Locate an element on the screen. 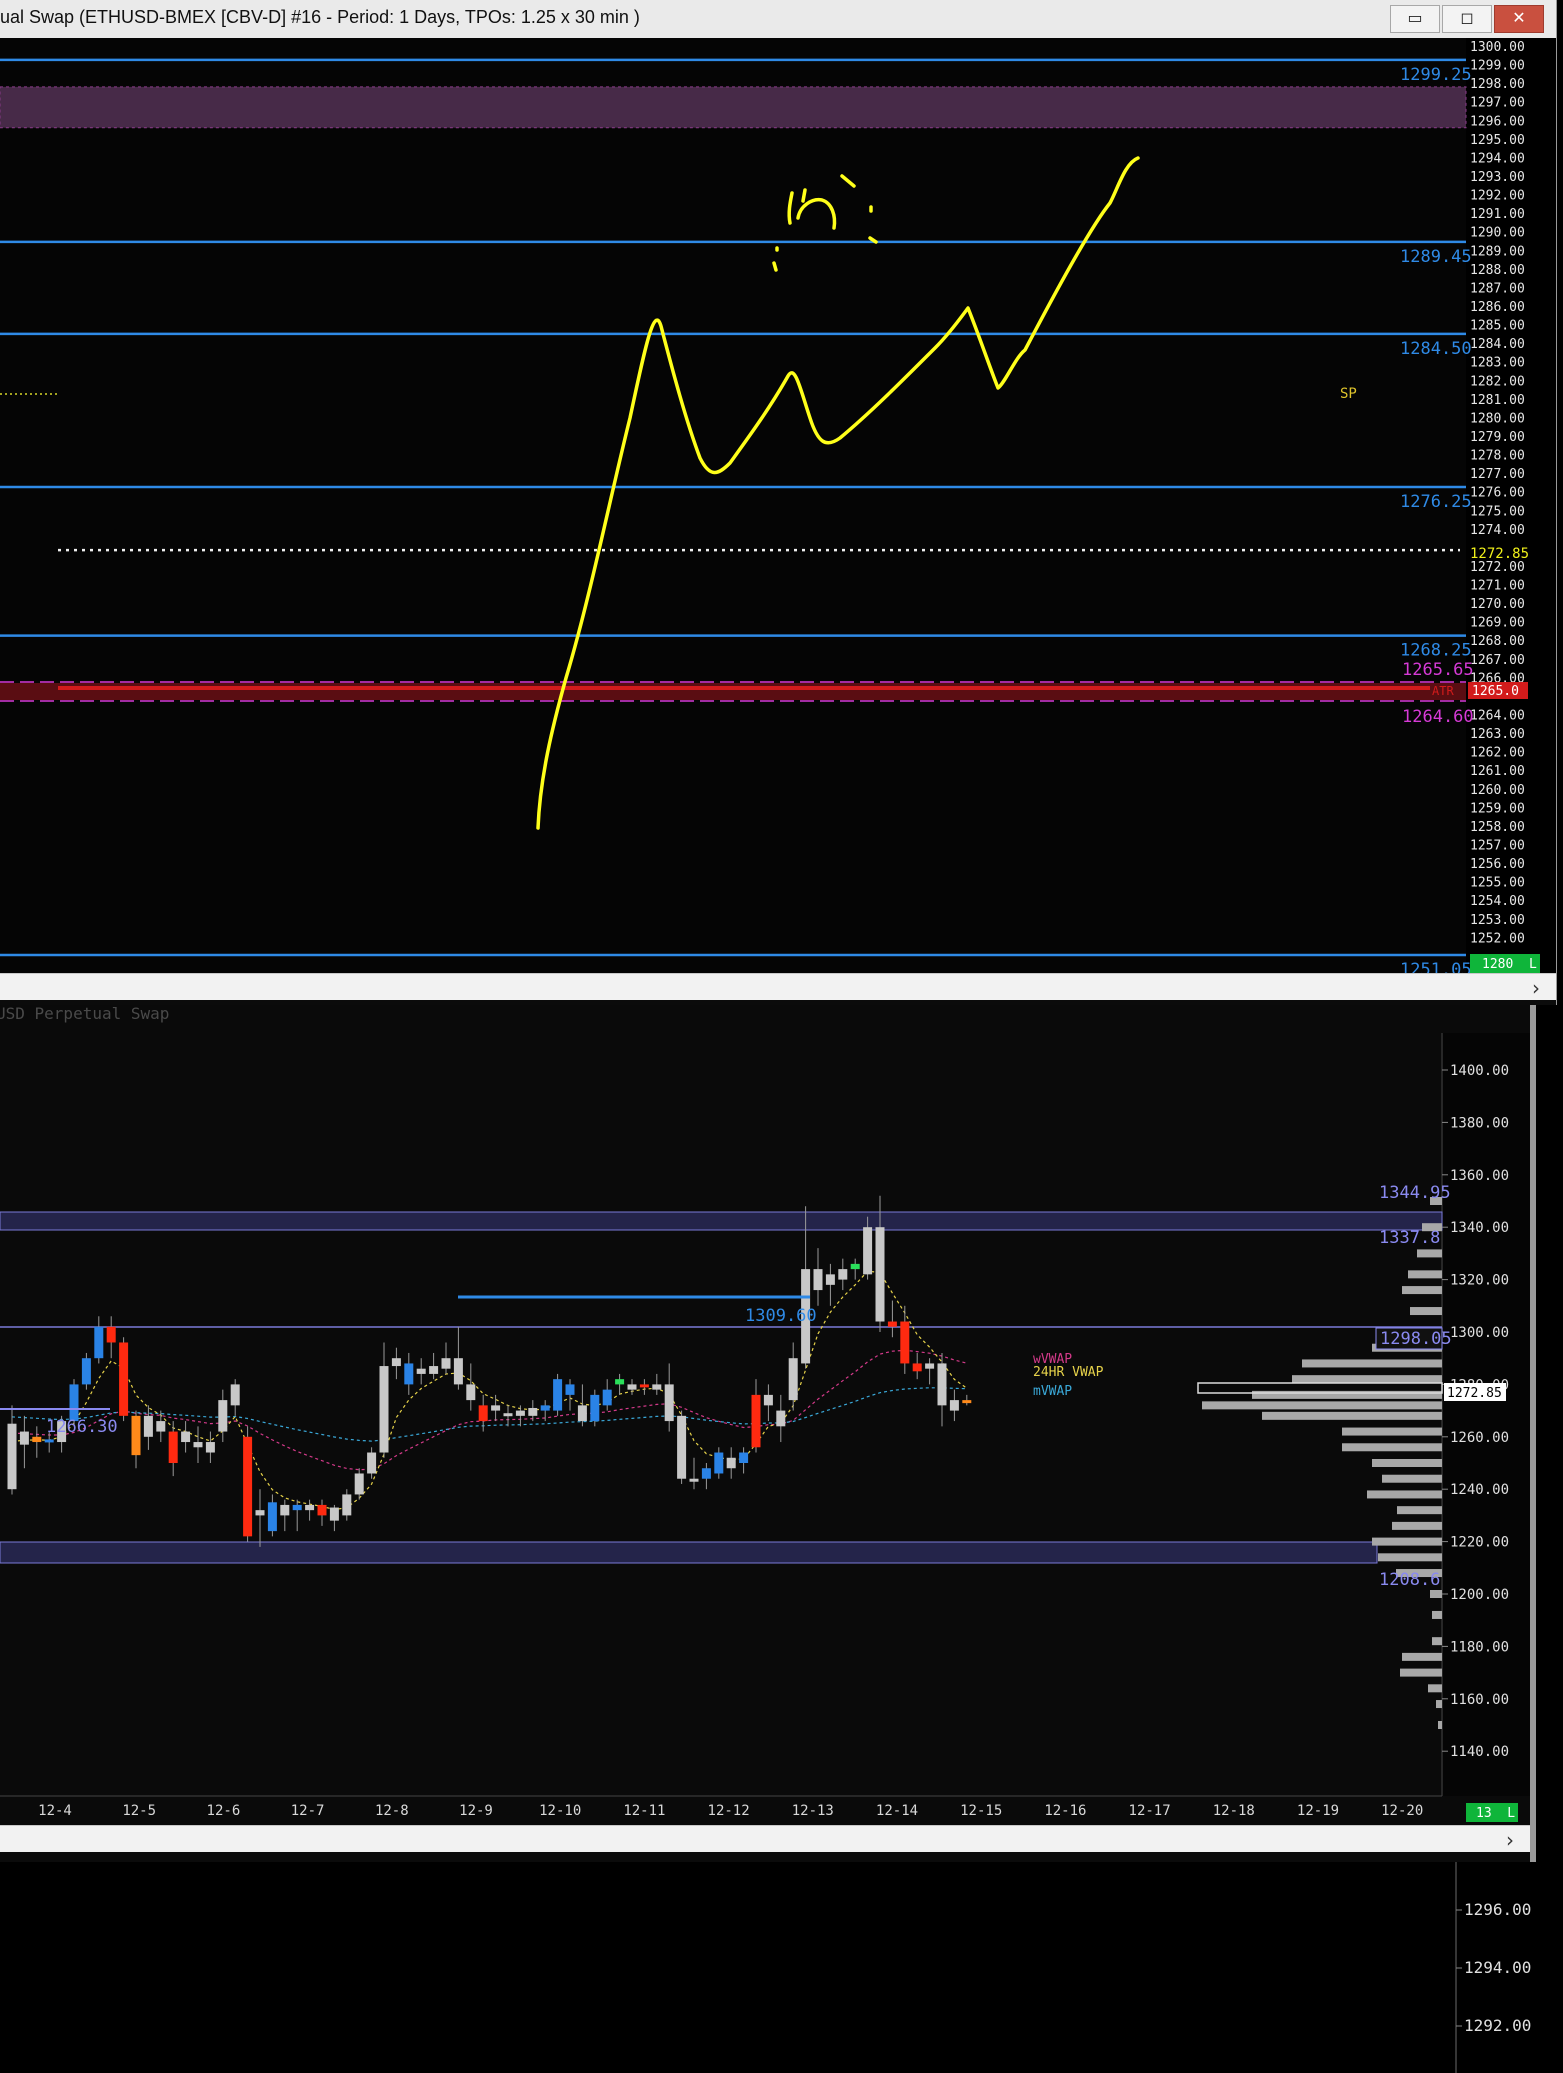 Image resolution: width=1563 pixels, height=2073 pixels. price-tick: 1297.00 is located at coordinates (1497, 103).